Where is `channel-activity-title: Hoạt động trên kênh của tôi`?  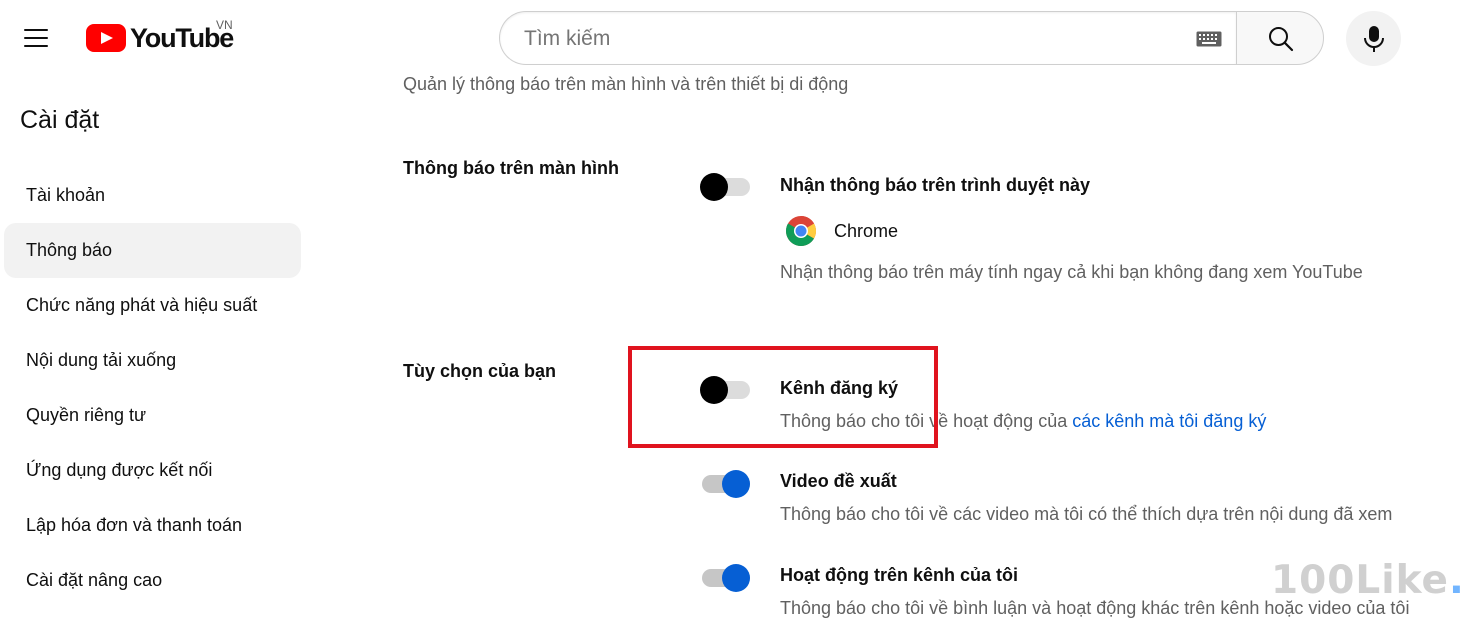 channel-activity-title: Hoạt động trên kênh của tôi is located at coordinates (899, 575).